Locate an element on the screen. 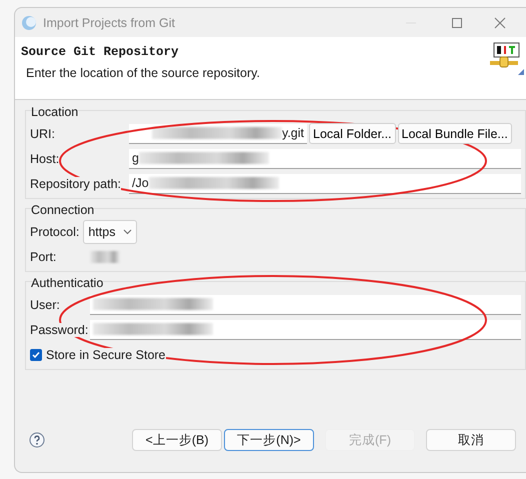 Image resolution: width=526 pixels, height=479 pixels. help-icon is located at coordinates (37, 440).